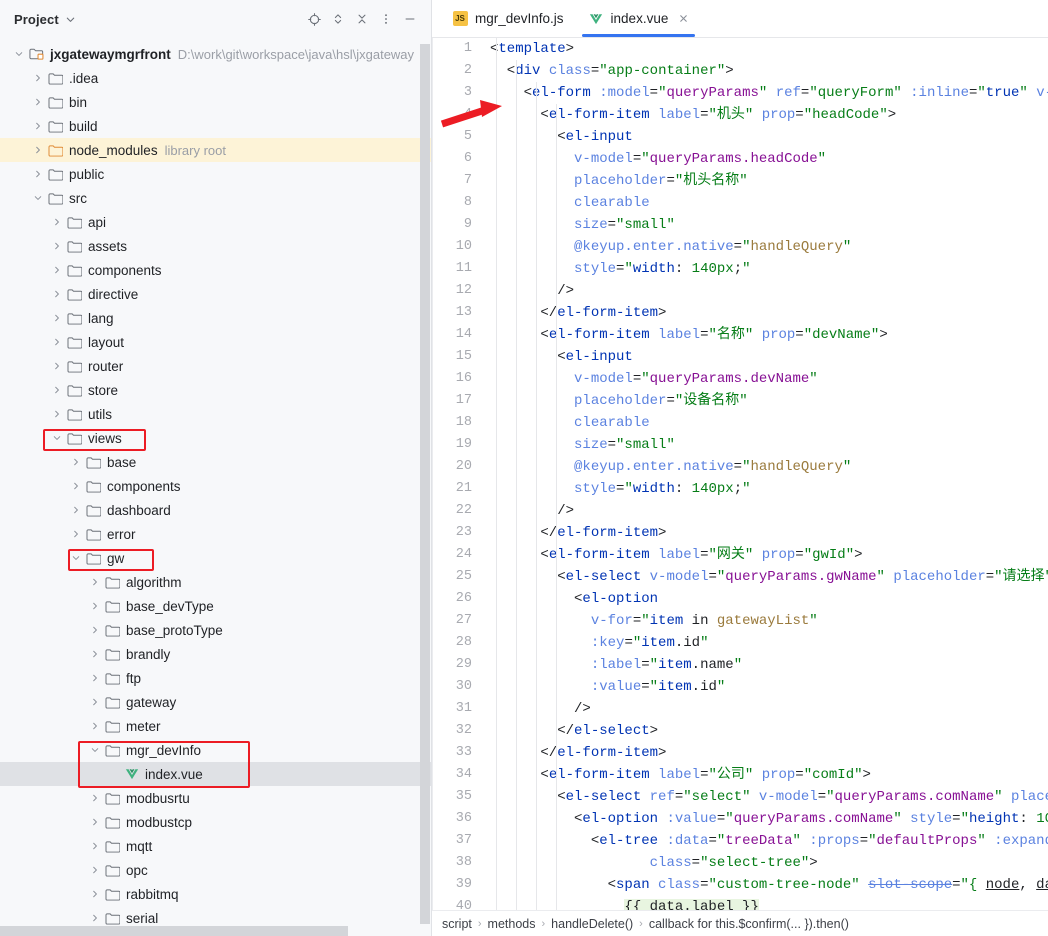  I want to click on code-line: 38 class="select-tree">, so click(740, 863).